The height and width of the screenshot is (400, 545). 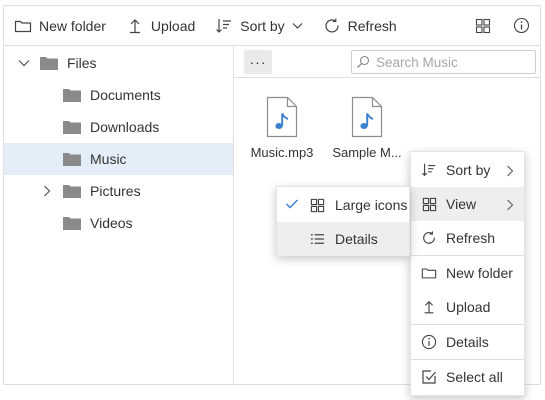 I want to click on toolbar: New folder Upload Sort by Refresh, so click(x=272, y=26).